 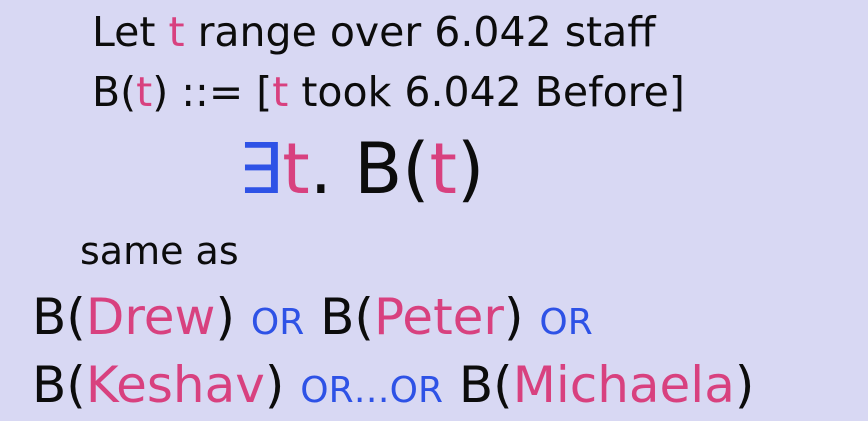 I want to click on existential-formula: ∃t. B(t), so click(x=361, y=169).